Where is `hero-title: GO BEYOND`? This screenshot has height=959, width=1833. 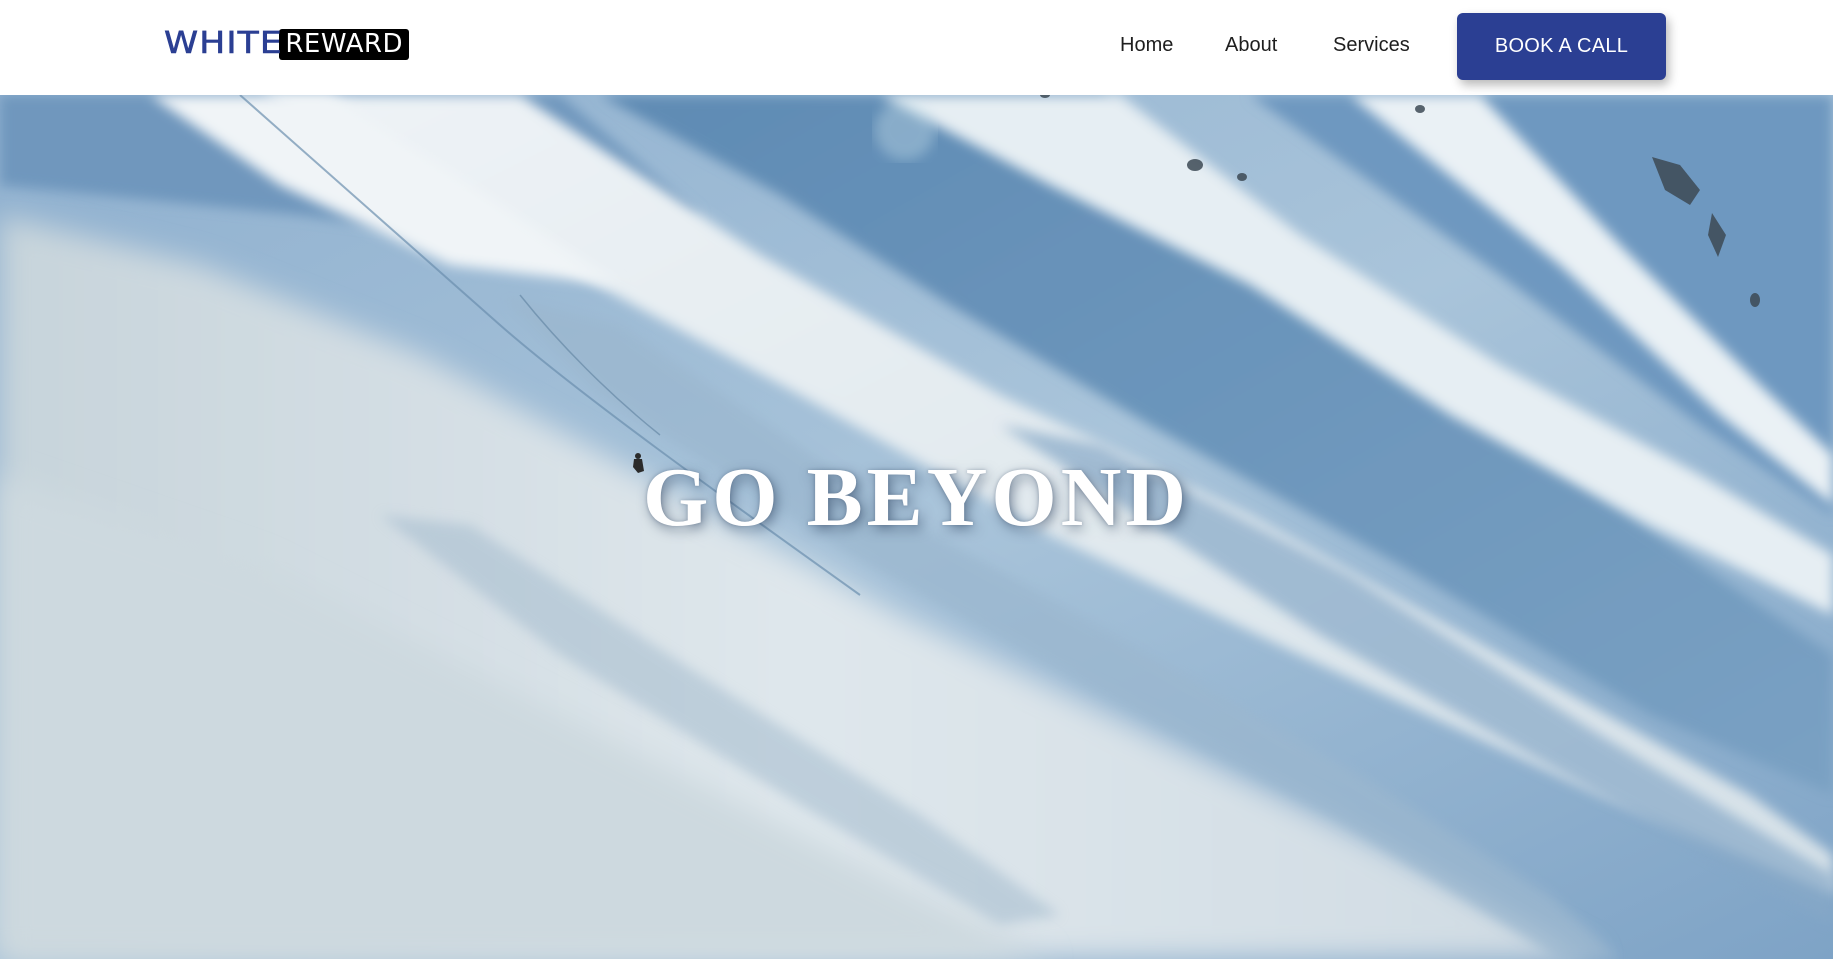
hero-title: GO BEYOND is located at coordinates (916, 497).